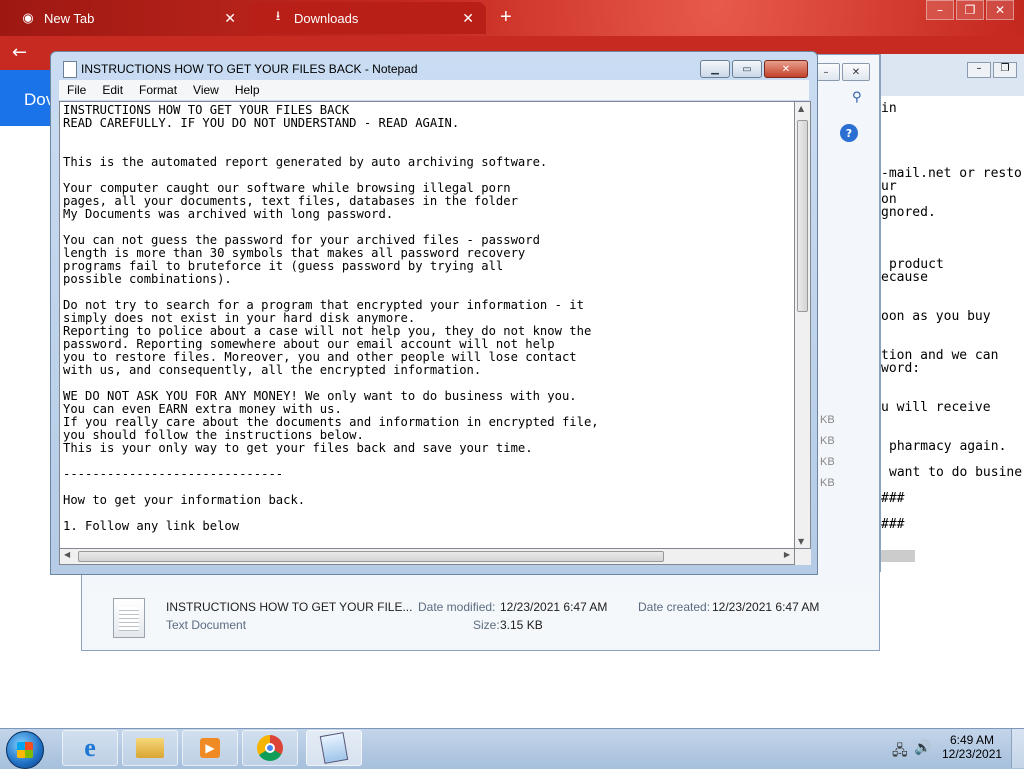  Describe the element at coordinates (936, 316) in the screenshot. I see `text-fragment: oon as you buy` at that location.